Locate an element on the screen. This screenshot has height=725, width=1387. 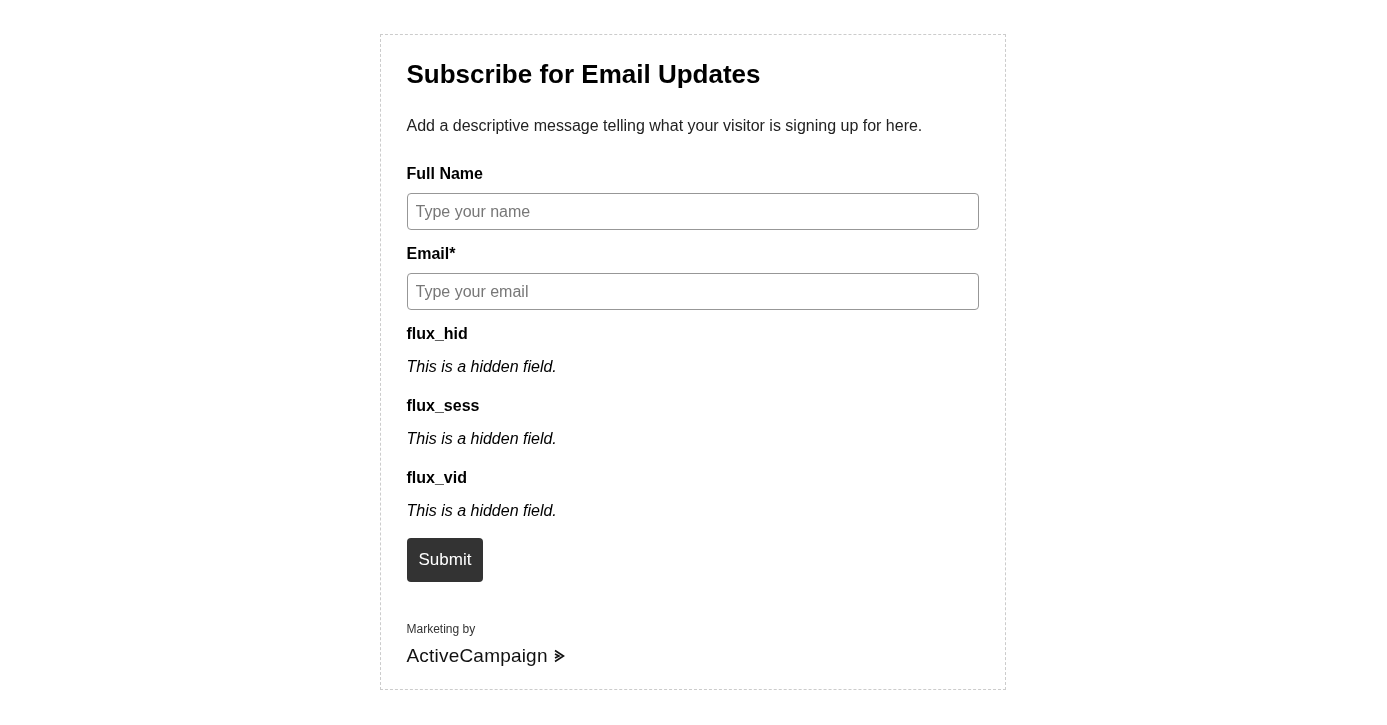
chevron-icon is located at coordinates (558, 656).